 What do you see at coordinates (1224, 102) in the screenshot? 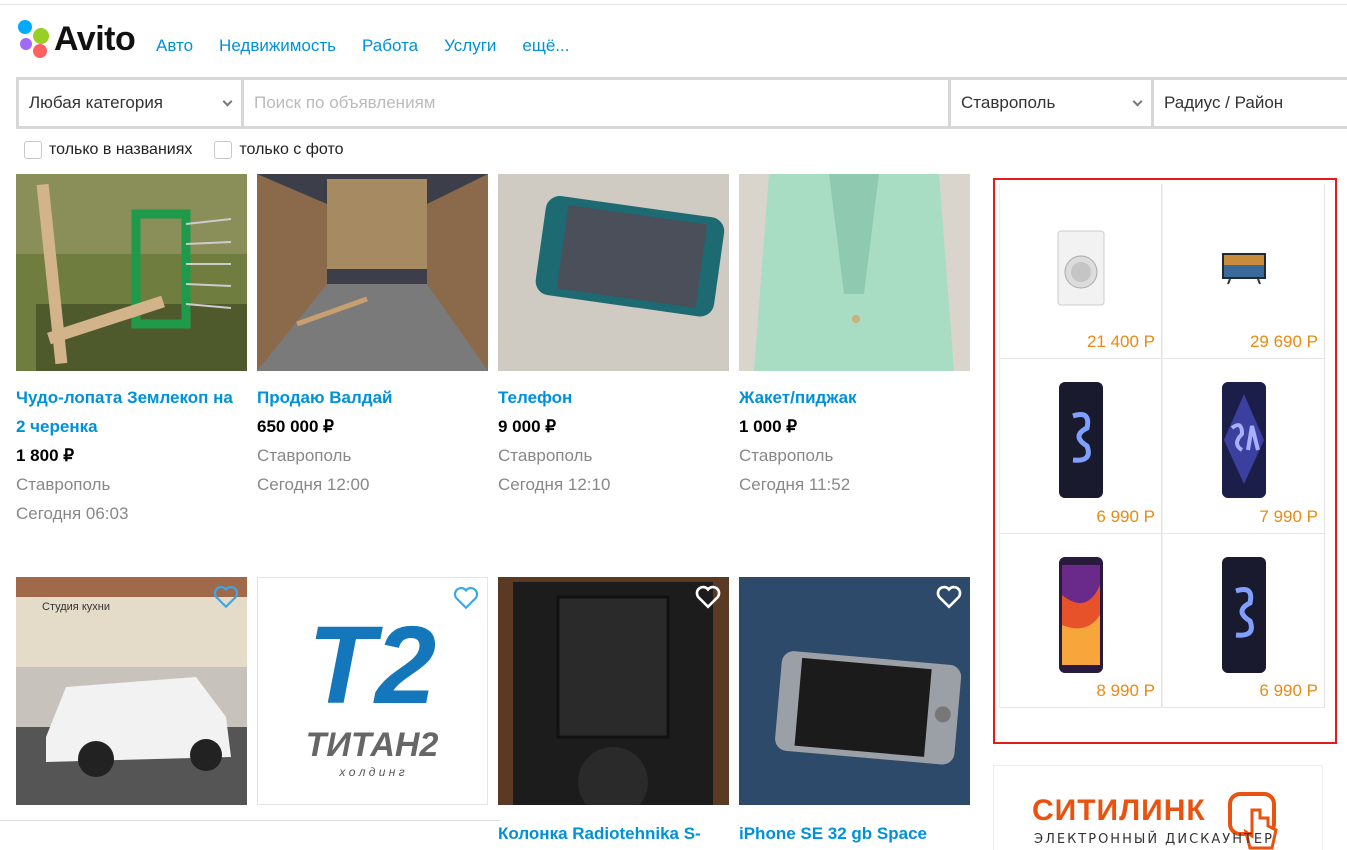
I see `radius-value: Радиус / Район` at bounding box center [1224, 102].